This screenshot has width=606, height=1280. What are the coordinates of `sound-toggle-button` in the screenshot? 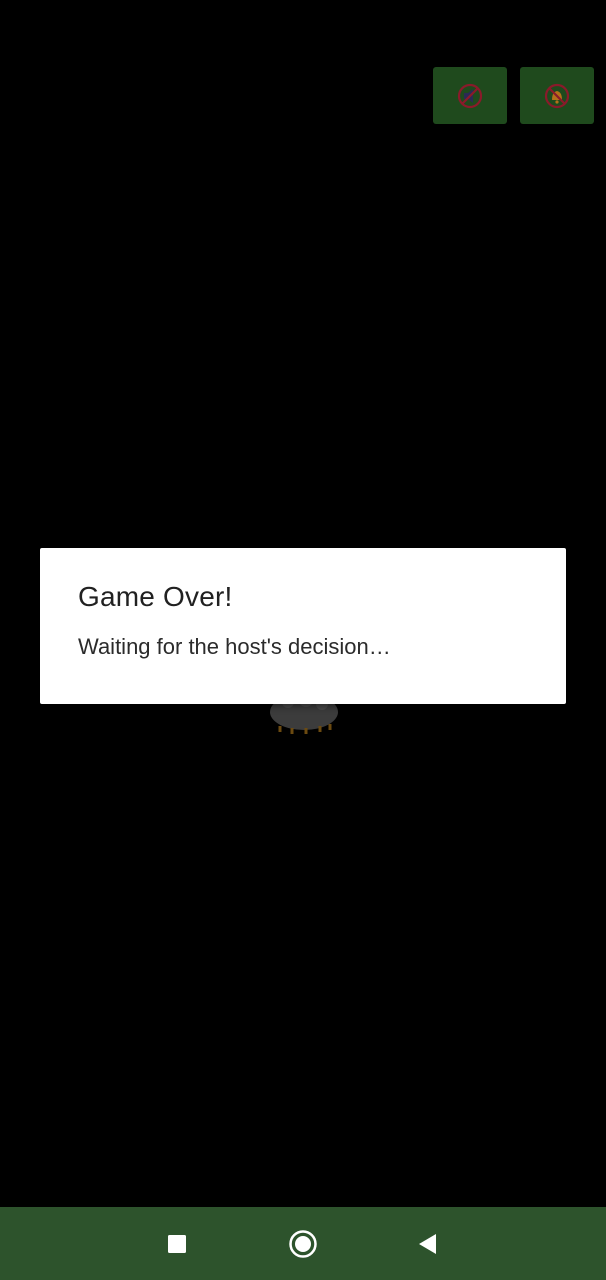 It's located at (470, 95).